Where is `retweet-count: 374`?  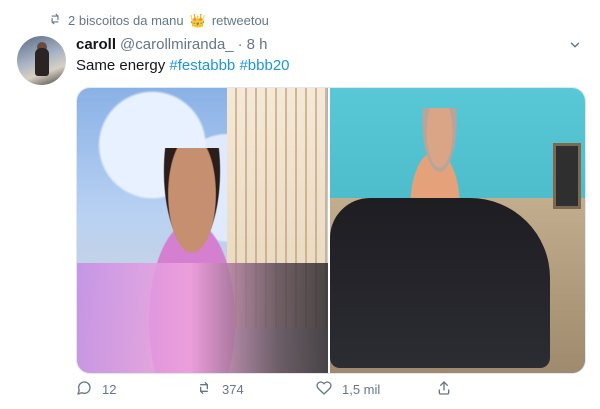 retweet-count: 374 is located at coordinates (233, 389).